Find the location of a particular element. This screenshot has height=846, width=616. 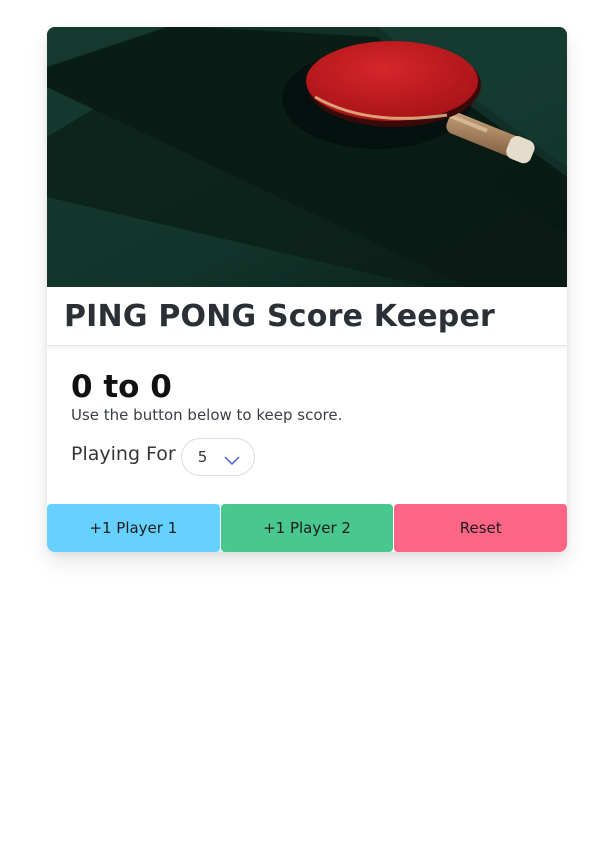

instructions-text: Use the button below to keep score. is located at coordinates (207, 415).